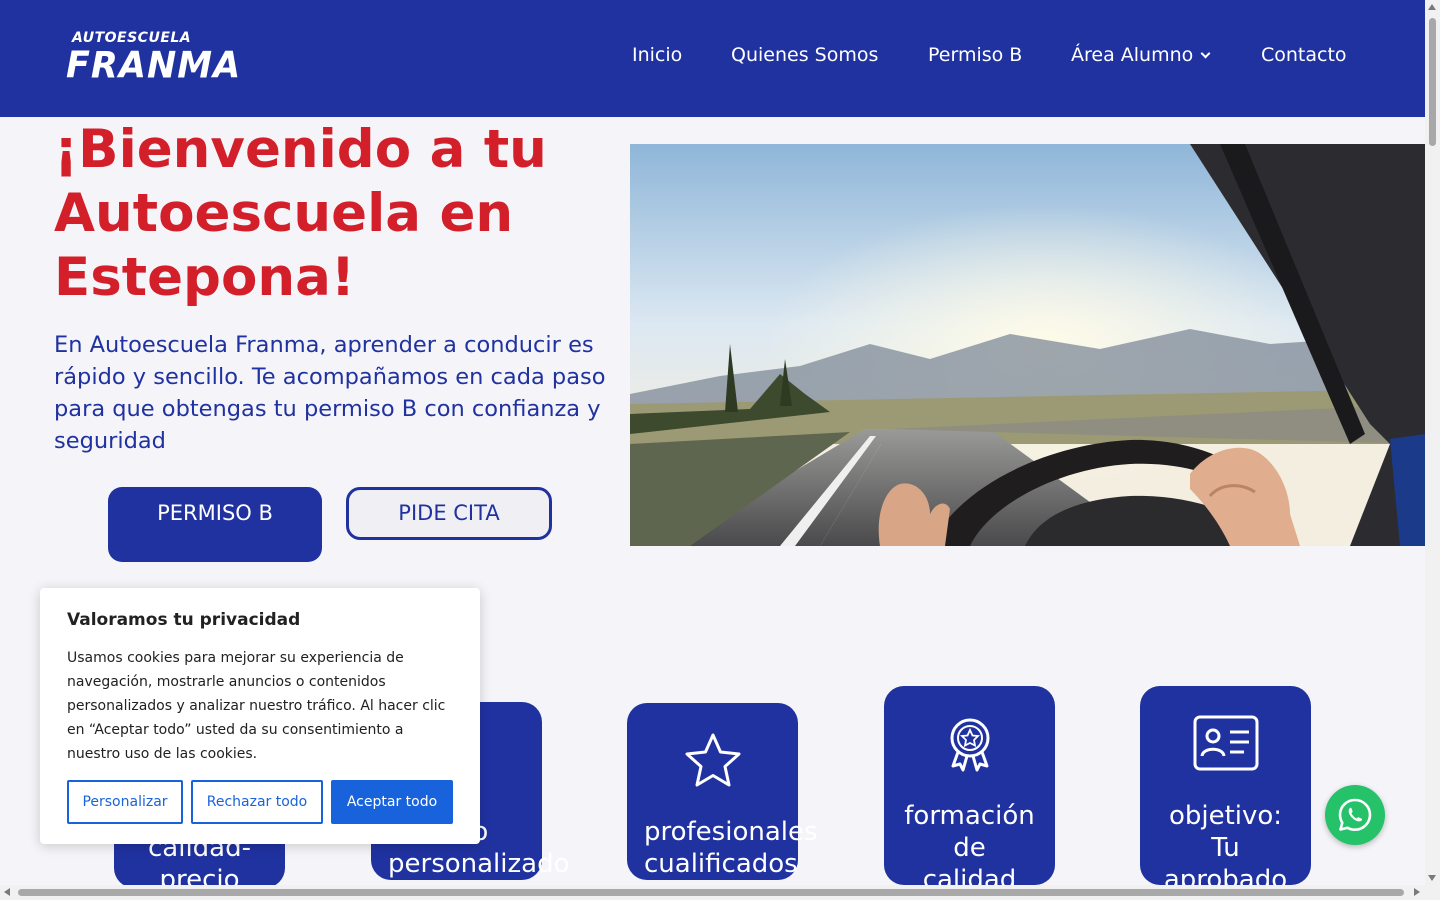 Image resolution: width=1440 pixels, height=900 pixels. What do you see at coordinates (1225, 785) in the screenshot?
I see `feature-card-objetivo: objetivo: Tu aprobado` at bounding box center [1225, 785].